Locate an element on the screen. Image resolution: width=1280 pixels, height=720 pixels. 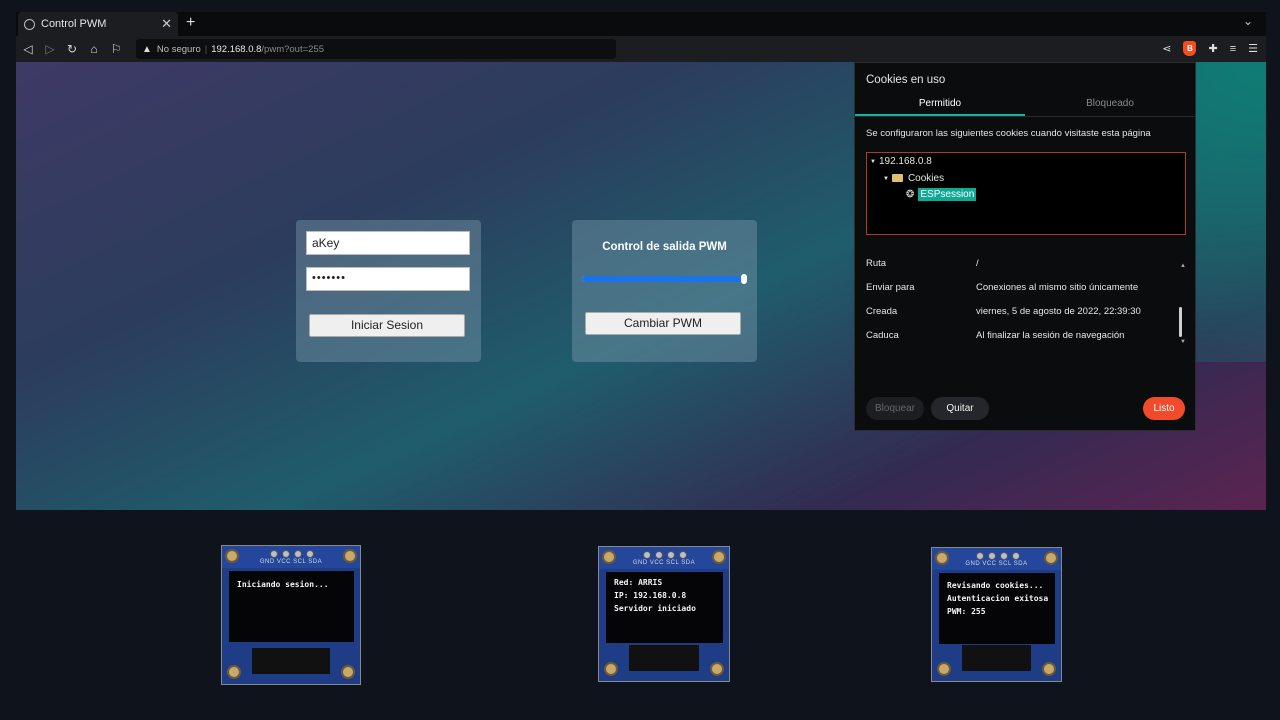
brave-shields-icon: B is located at coordinates (1190, 48).